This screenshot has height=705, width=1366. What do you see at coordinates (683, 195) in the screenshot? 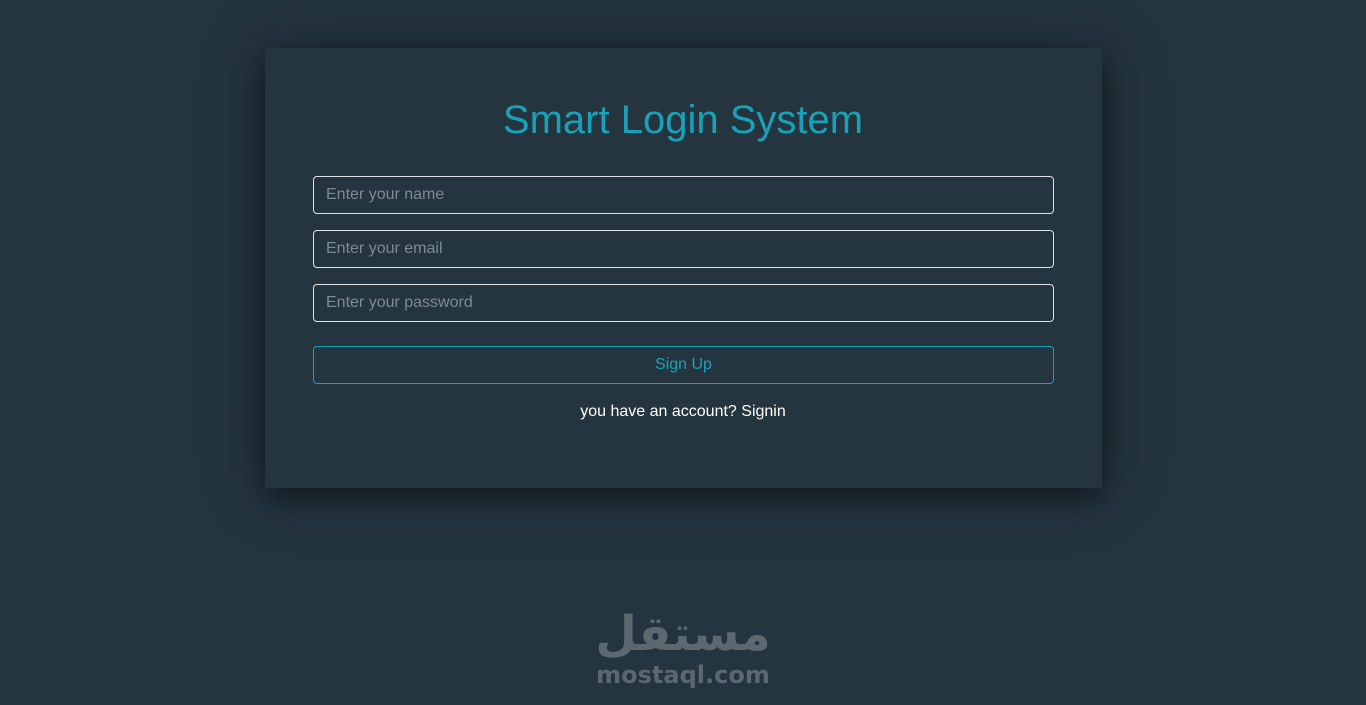
I see `name-input` at bounding box center [683, 195].